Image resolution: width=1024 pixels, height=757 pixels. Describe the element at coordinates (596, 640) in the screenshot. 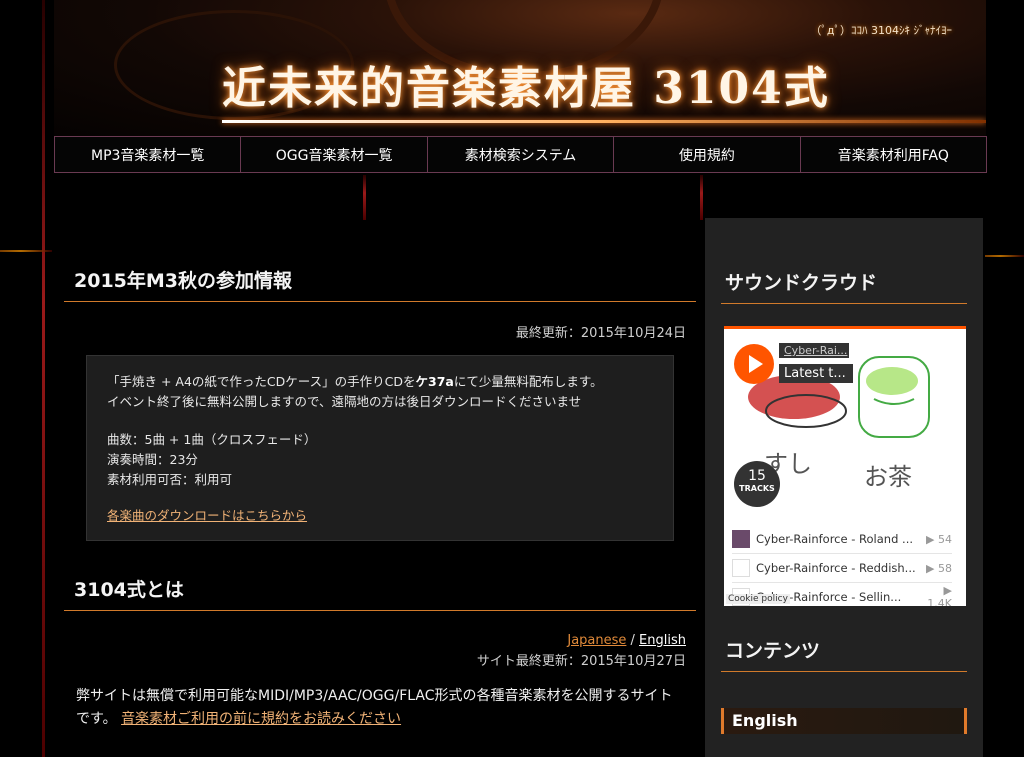

I see `lang-japanese-link: Japanese` at that location.